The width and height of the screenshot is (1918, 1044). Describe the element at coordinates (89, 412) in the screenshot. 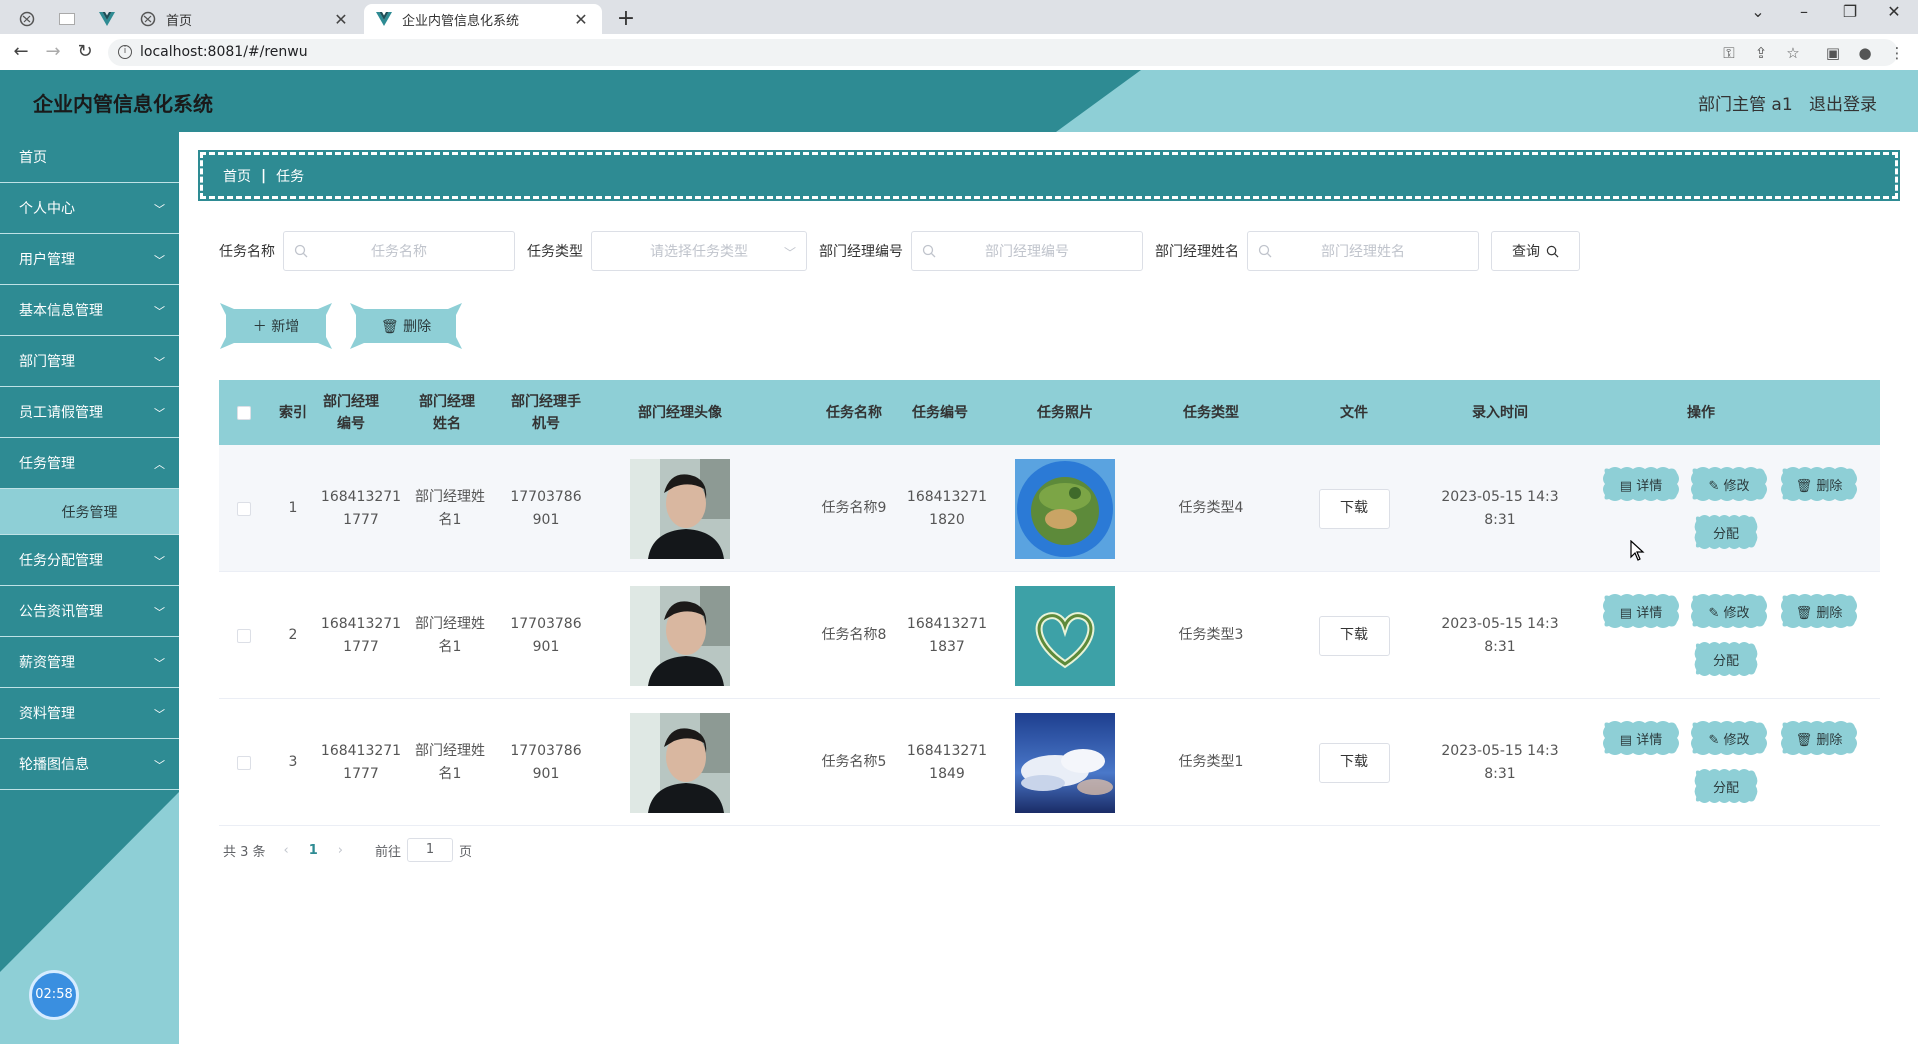

I see `sidebar-item-leave: 员工请假管理 ﹀` at that location.